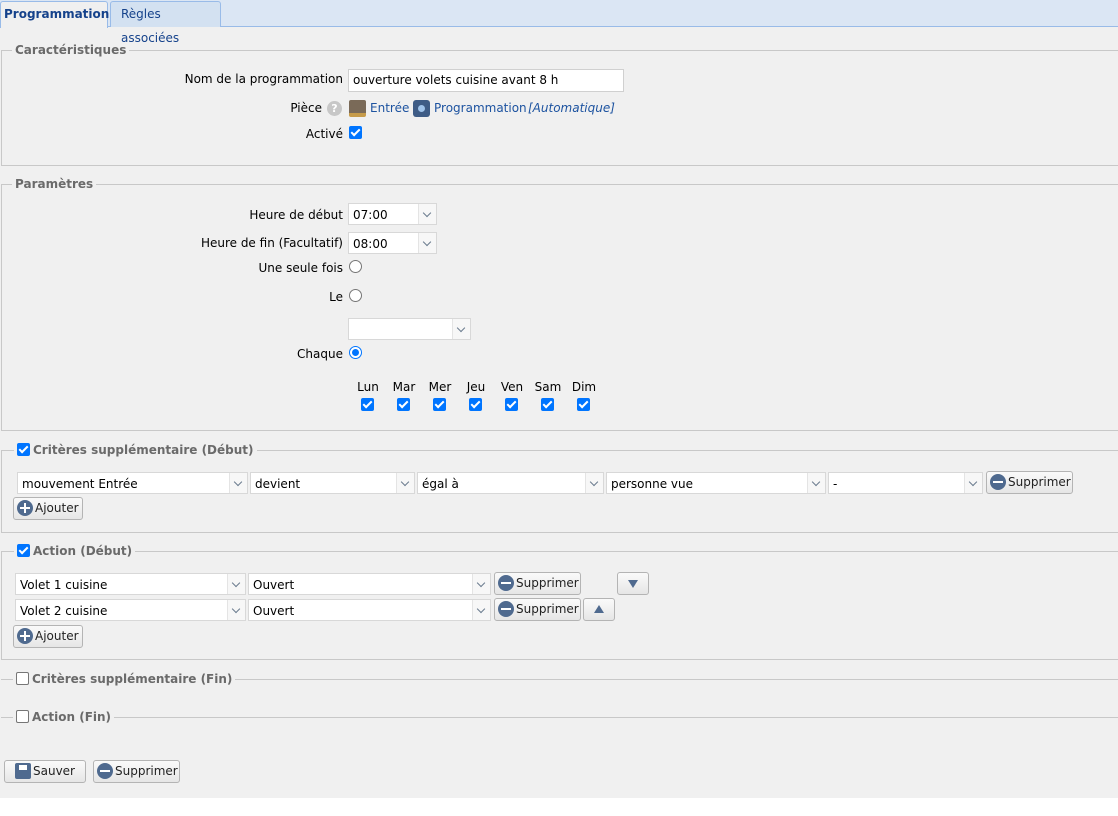 Image resolution: width=1118 pixels, height=816 pixels. I want to click on day-label: Dim, so click(584, 387).